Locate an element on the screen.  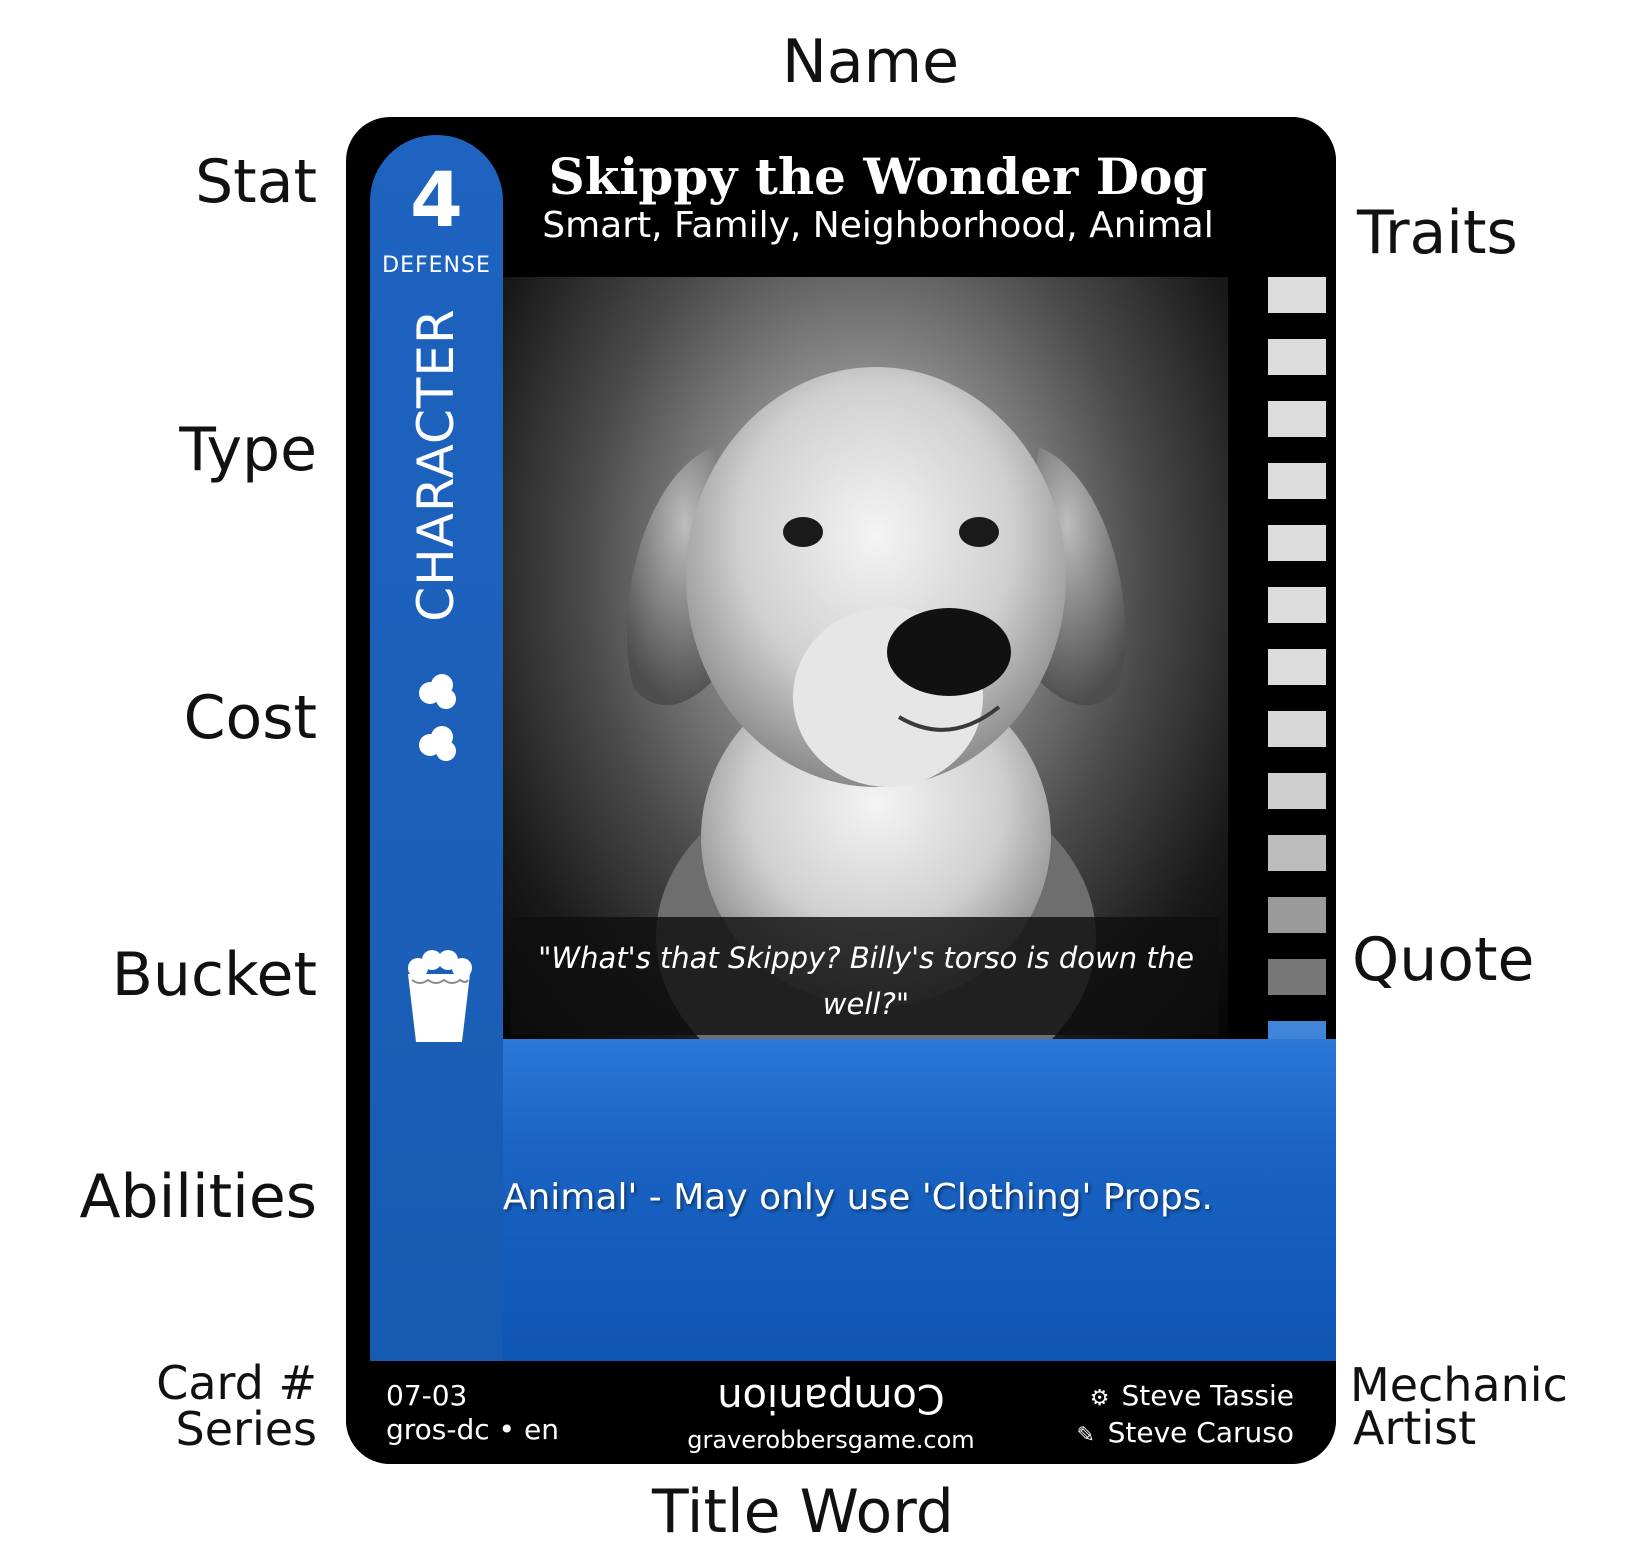
card-sidebar: 4 DEFENSE CHARACTER is located at coordinates (436, 798).